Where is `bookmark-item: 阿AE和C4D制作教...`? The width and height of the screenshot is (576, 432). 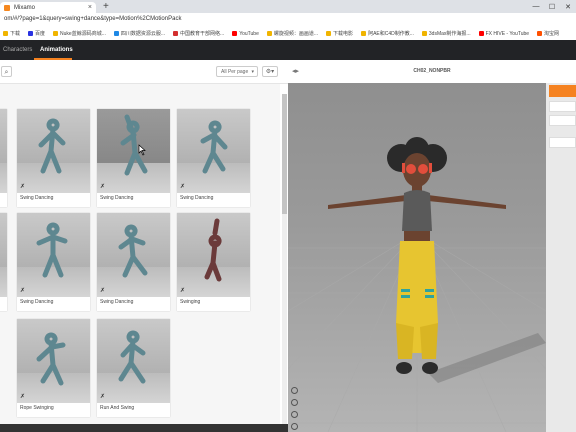
bookmark-item: 阿AE和C4D制作教... is located at coordinates (387, 33).